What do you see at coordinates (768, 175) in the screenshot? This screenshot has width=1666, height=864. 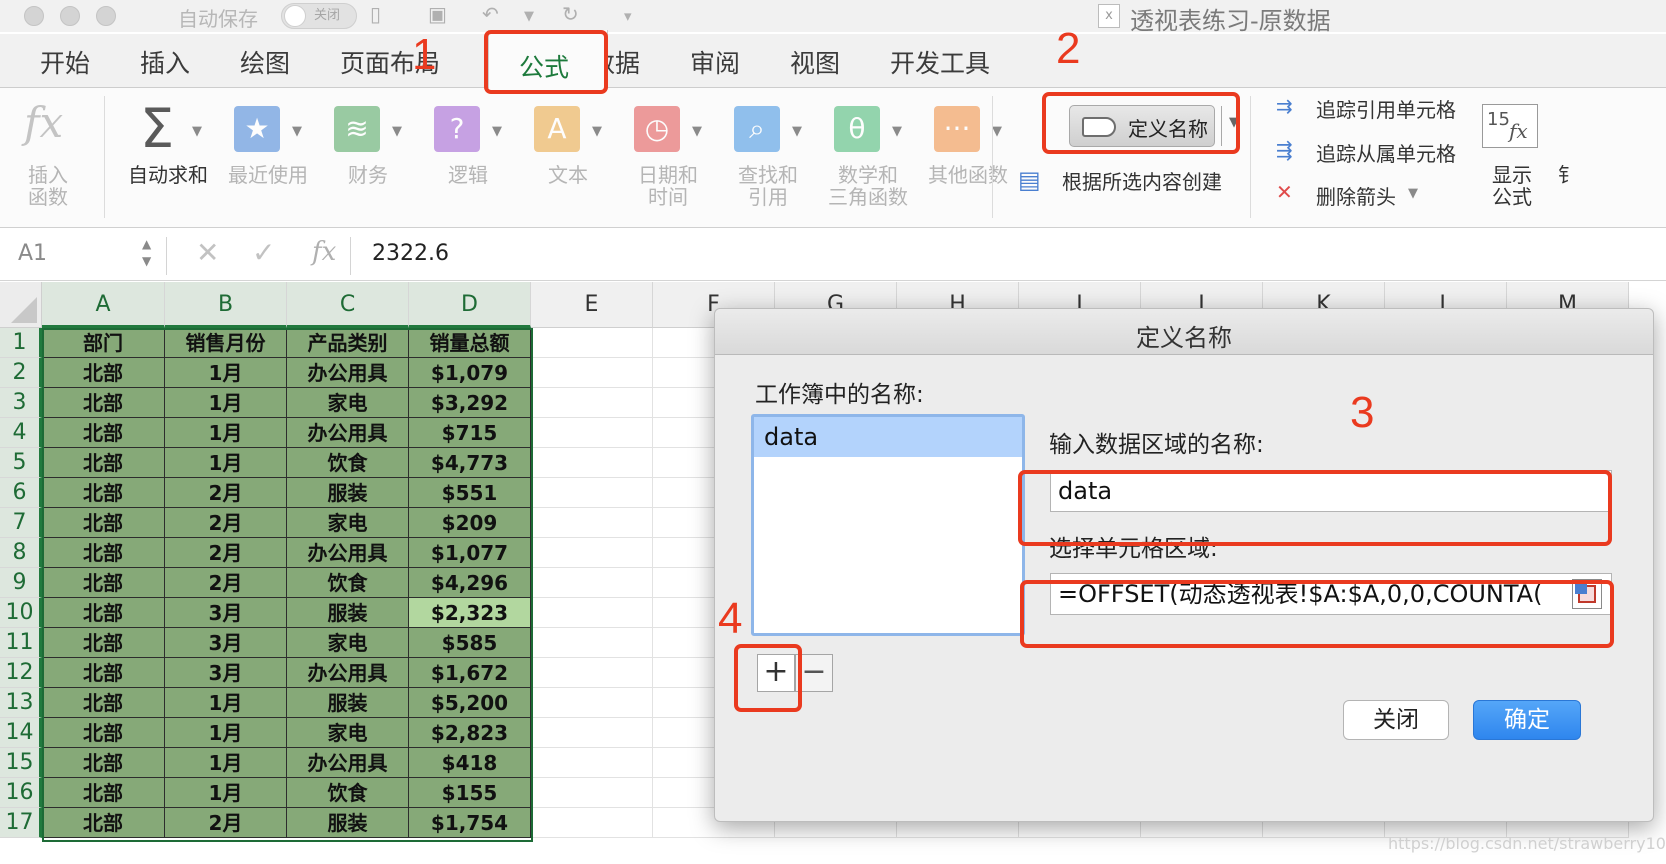 I see `function-category-label: 查找和` at bounding box center [768, 175].